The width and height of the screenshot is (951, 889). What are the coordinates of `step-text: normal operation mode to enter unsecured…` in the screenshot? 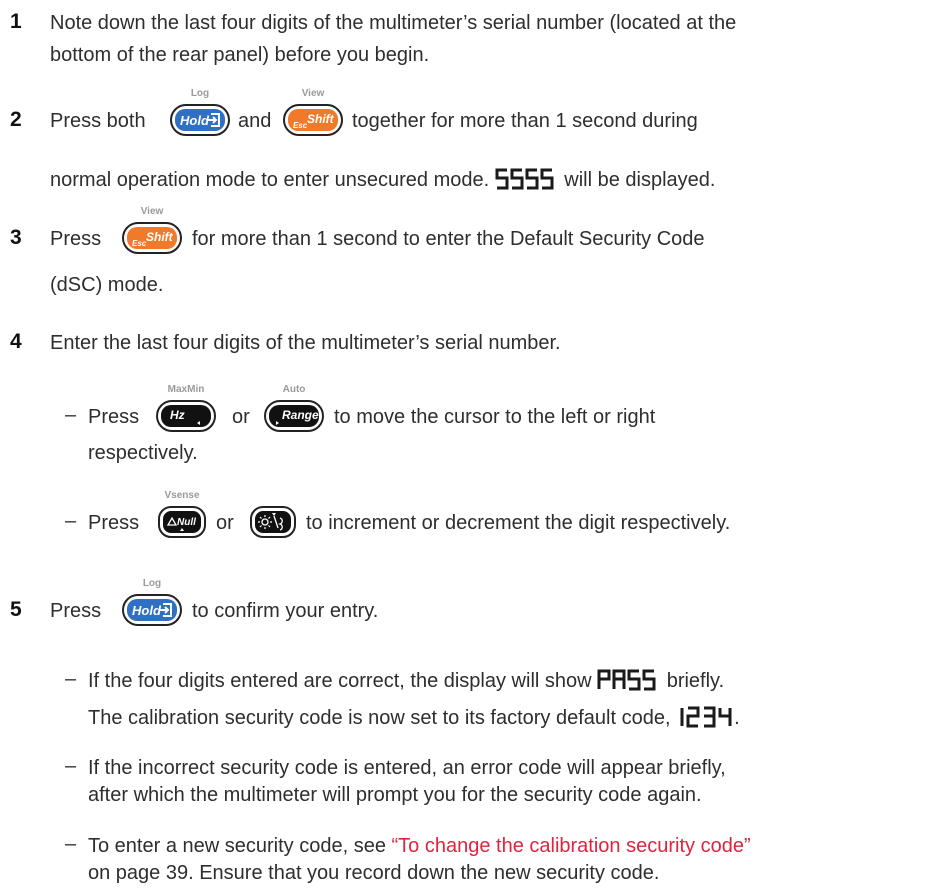 It's located at (383, 179).